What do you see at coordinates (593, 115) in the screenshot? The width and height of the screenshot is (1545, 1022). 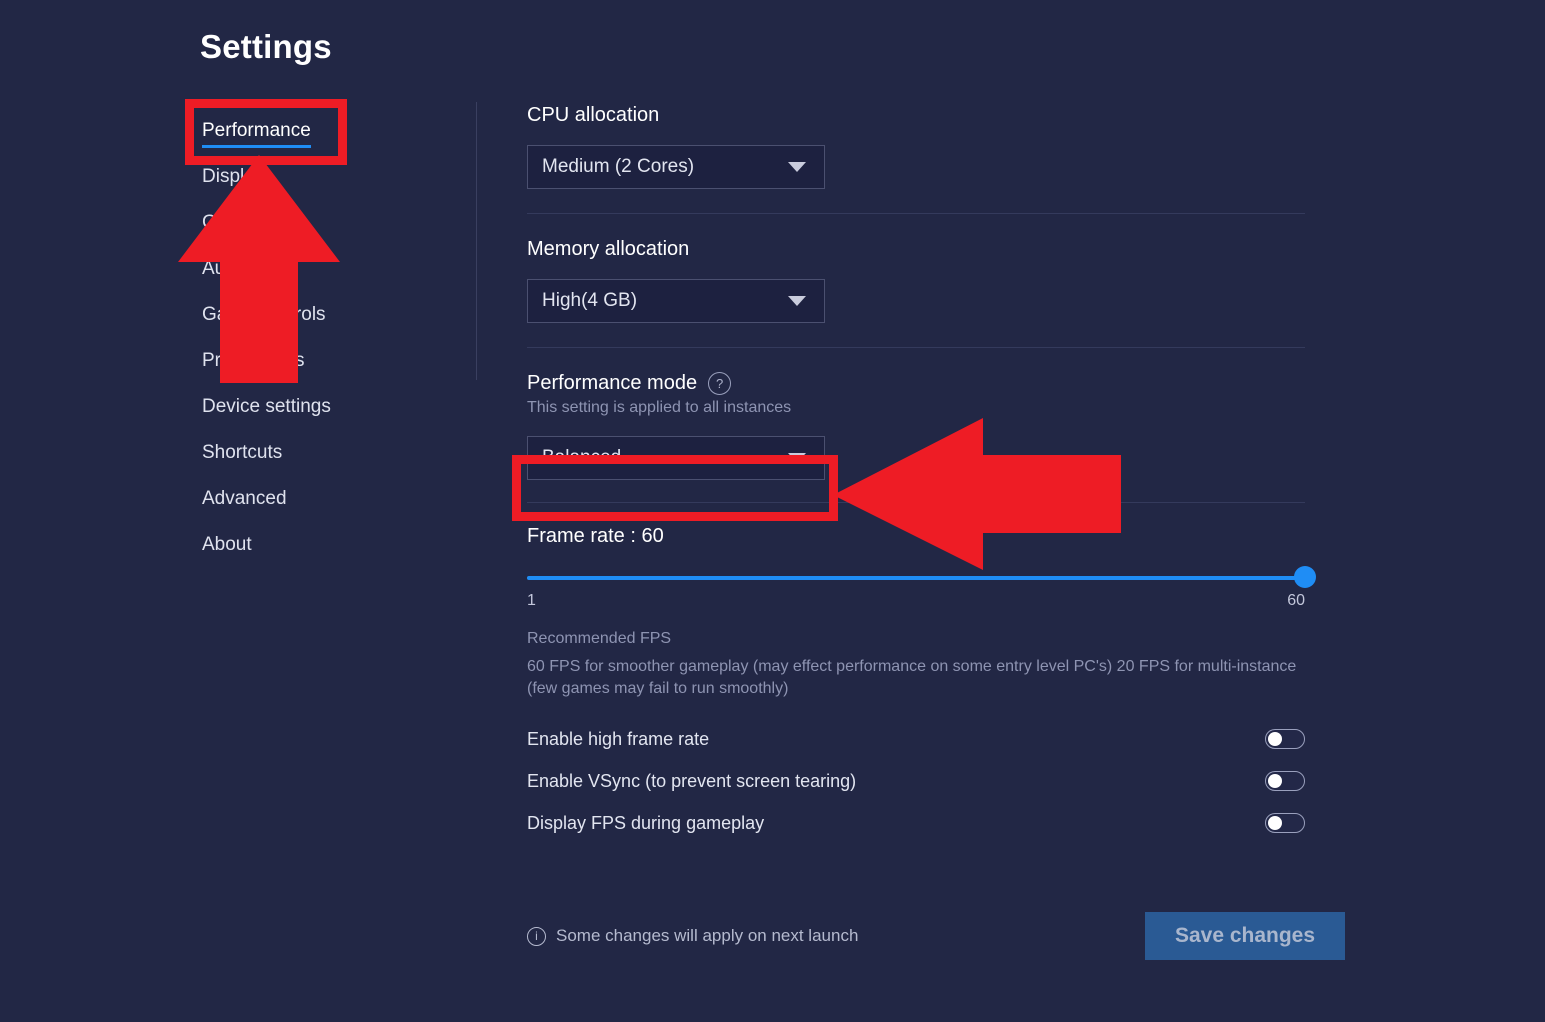 I see `cpu-allocation-label: CPU allocation` at bounding box center [593, 115].